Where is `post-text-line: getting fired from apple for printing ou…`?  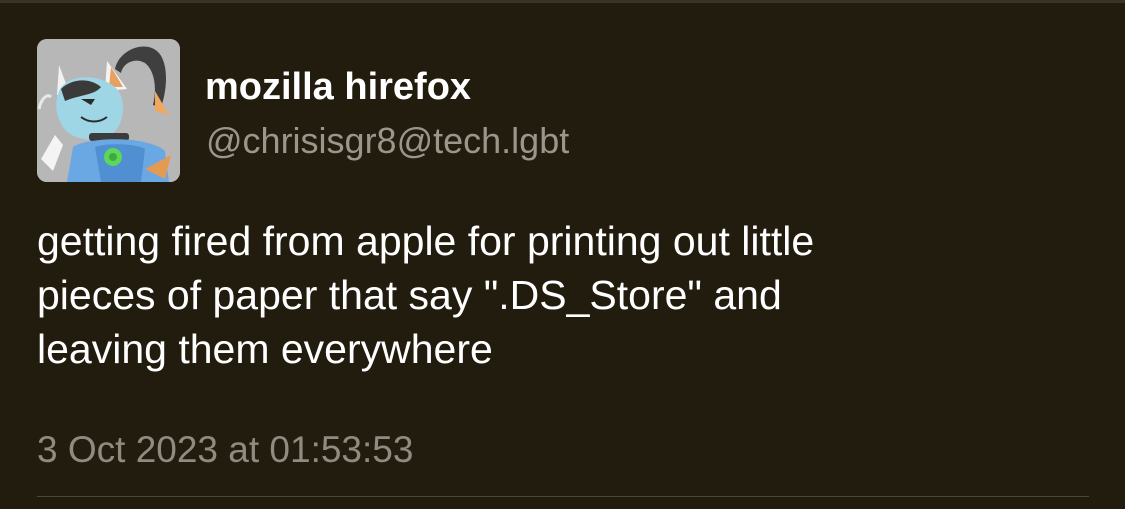
post-text-line: getting fired from apple for printing ou… is located at coordinates (426, 241).